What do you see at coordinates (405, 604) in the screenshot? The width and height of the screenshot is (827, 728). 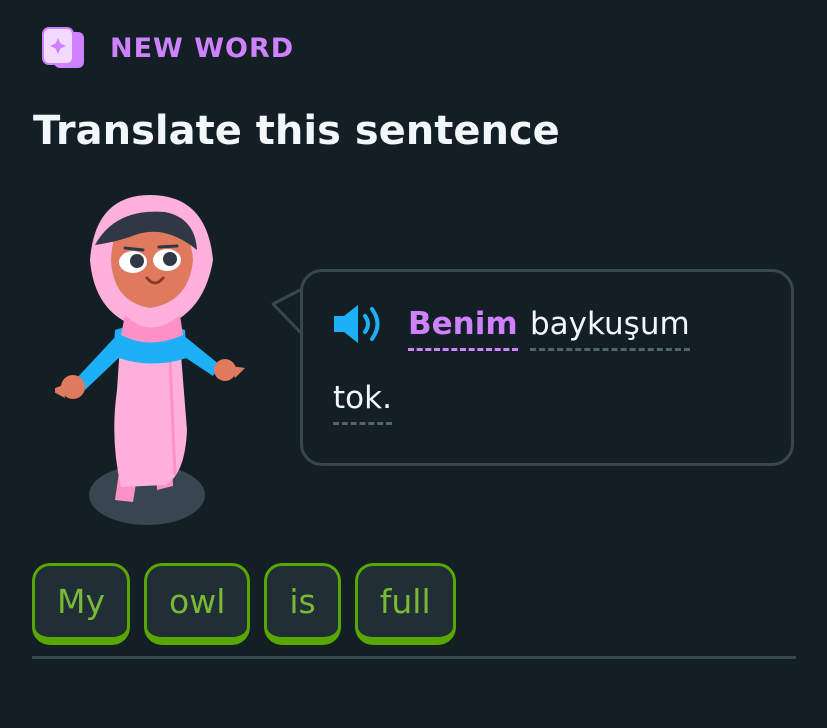 I see `word-chip-full: full` at bounding box center [405, 604].